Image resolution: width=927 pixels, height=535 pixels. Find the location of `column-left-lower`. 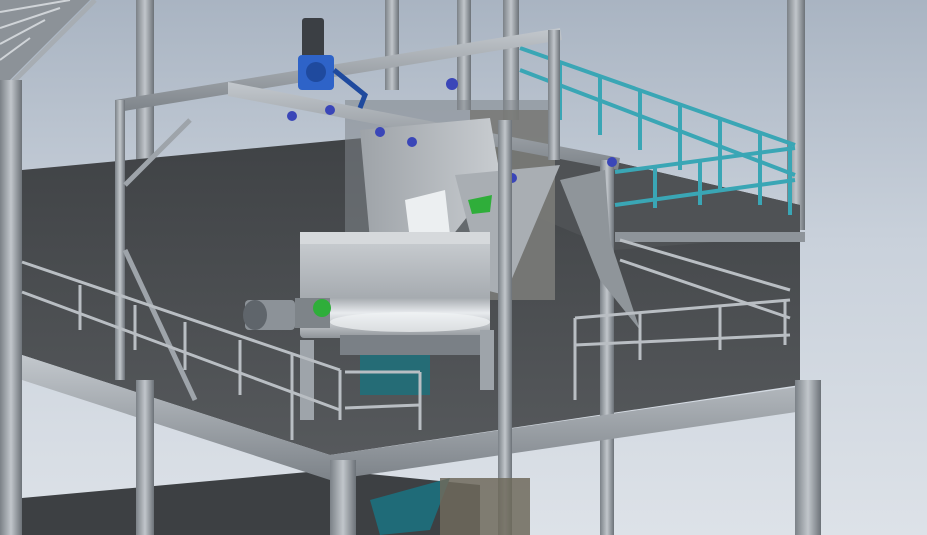

column-left-lower is located at coordinates (145, 457).